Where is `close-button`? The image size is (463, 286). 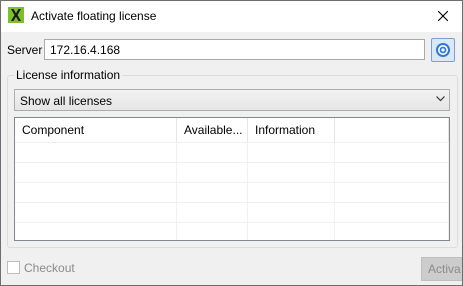 close-button is located at coordinates (443, 16).